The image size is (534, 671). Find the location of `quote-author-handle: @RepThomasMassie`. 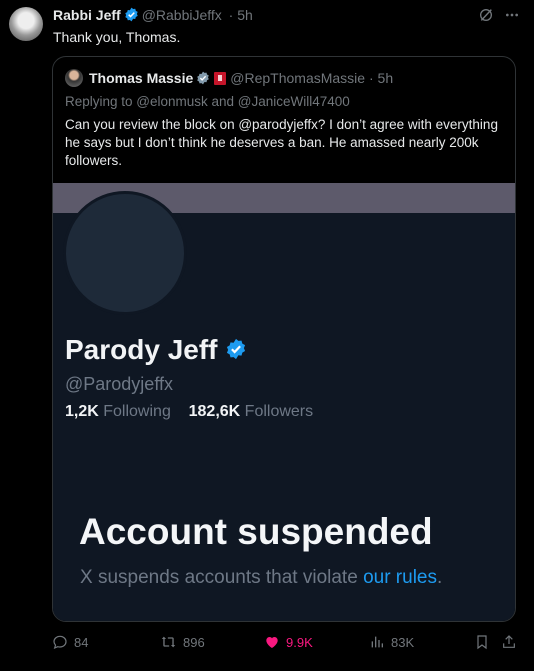

quote-author-handle: @RepThomasMassie is located at coordinates (297, 78).